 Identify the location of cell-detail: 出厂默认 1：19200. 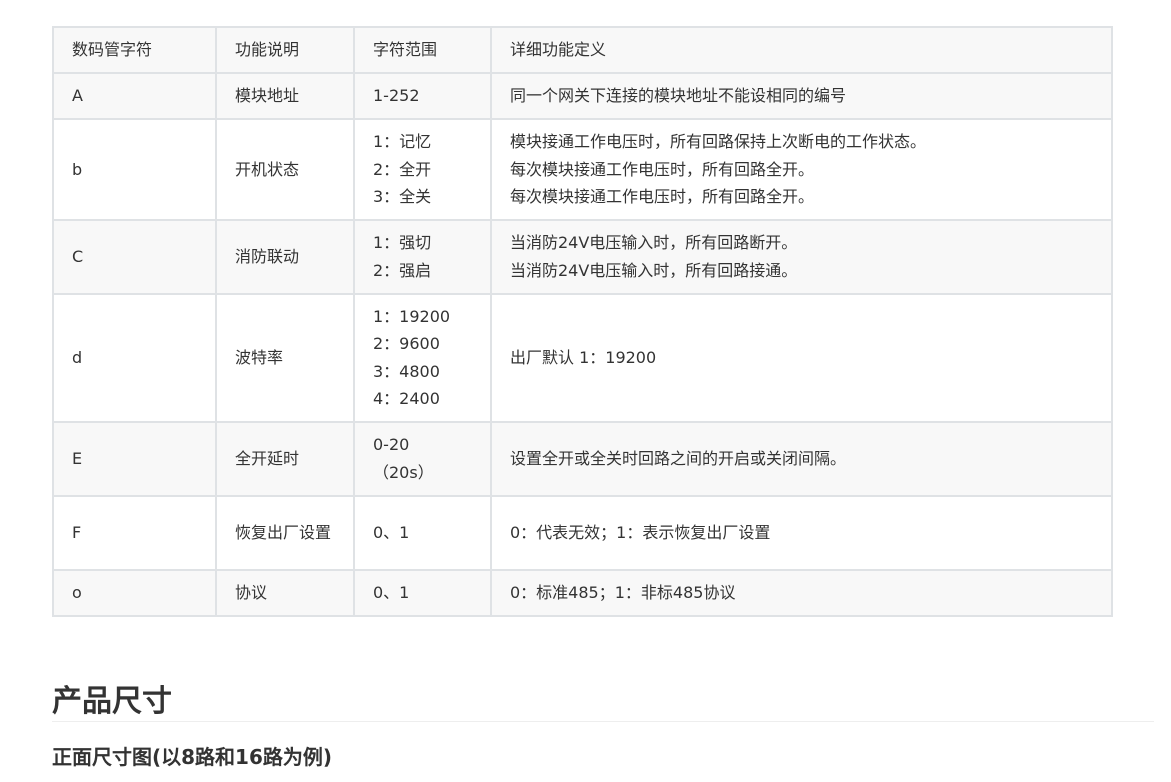
(801, 357).